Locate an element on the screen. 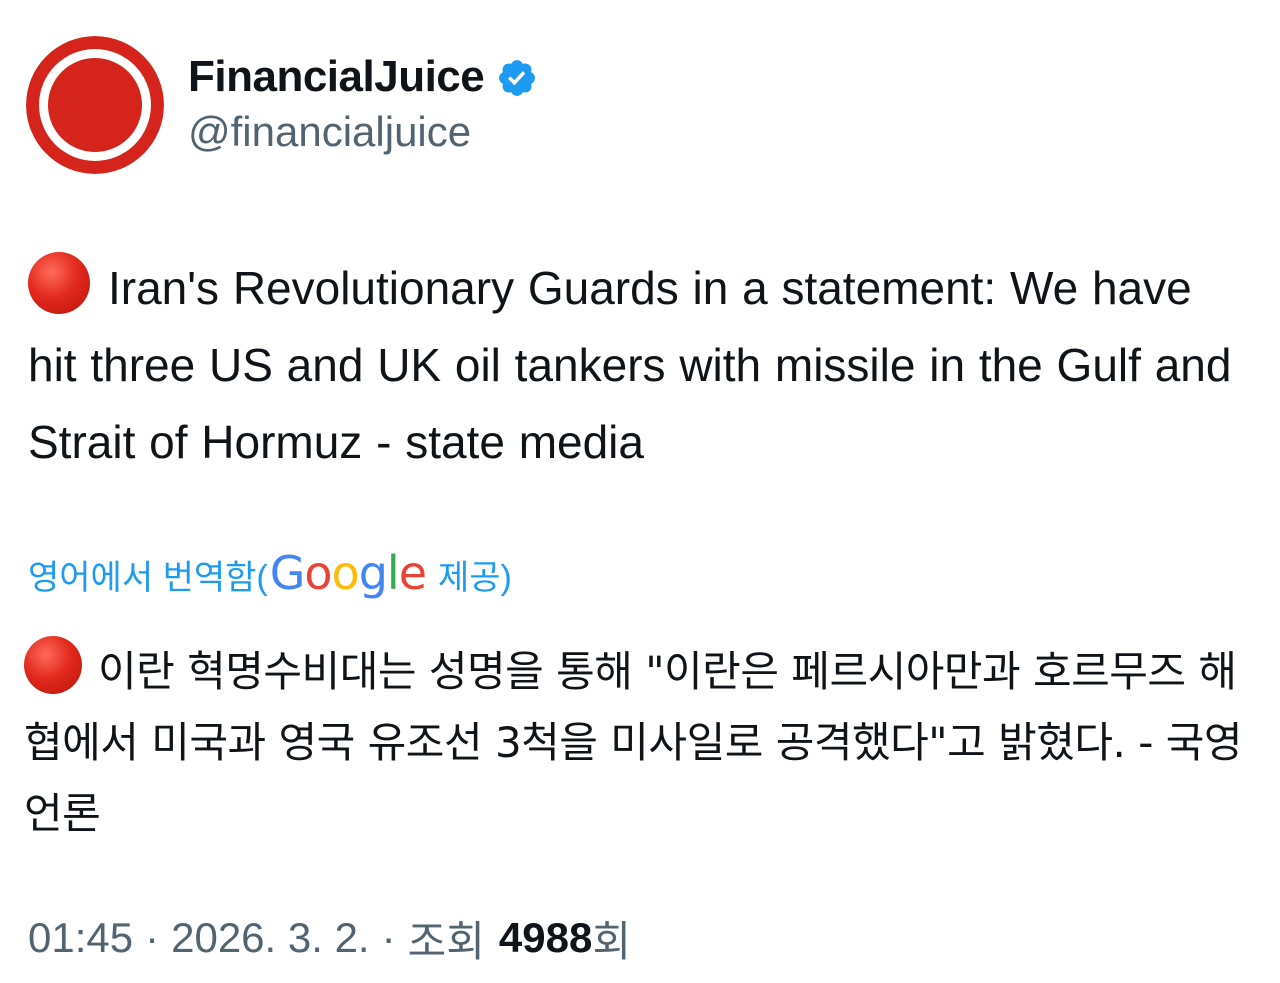 This screenshot has width=1280, height=983. translation-label: 영어에서 번역함( Google 제공) is located at coordinates (270, 574).